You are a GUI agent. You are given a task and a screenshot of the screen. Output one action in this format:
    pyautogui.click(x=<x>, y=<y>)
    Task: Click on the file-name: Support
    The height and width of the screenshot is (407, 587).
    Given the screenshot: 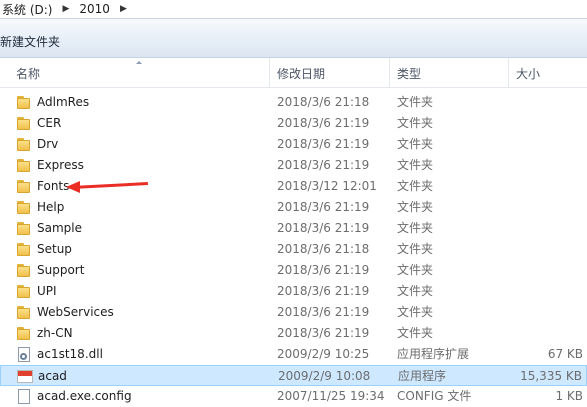 What is the action you would take?
    pyautogui.click(x=61, y=270)
    